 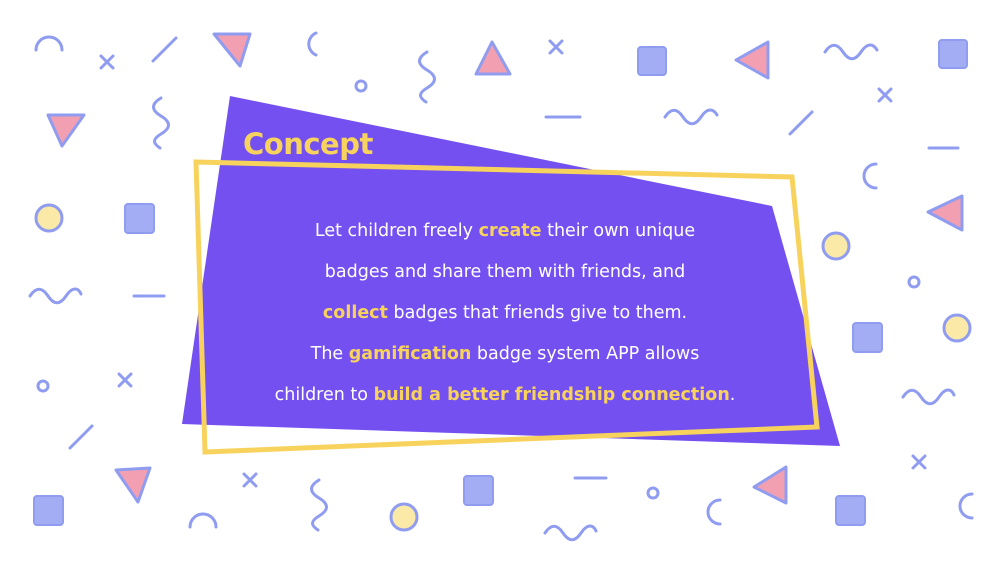 What do you see at coordinates (551, 395) in the screenshot?
I see `highlight-friendship: build a better friendship connection` at bounding box center [551, 395].